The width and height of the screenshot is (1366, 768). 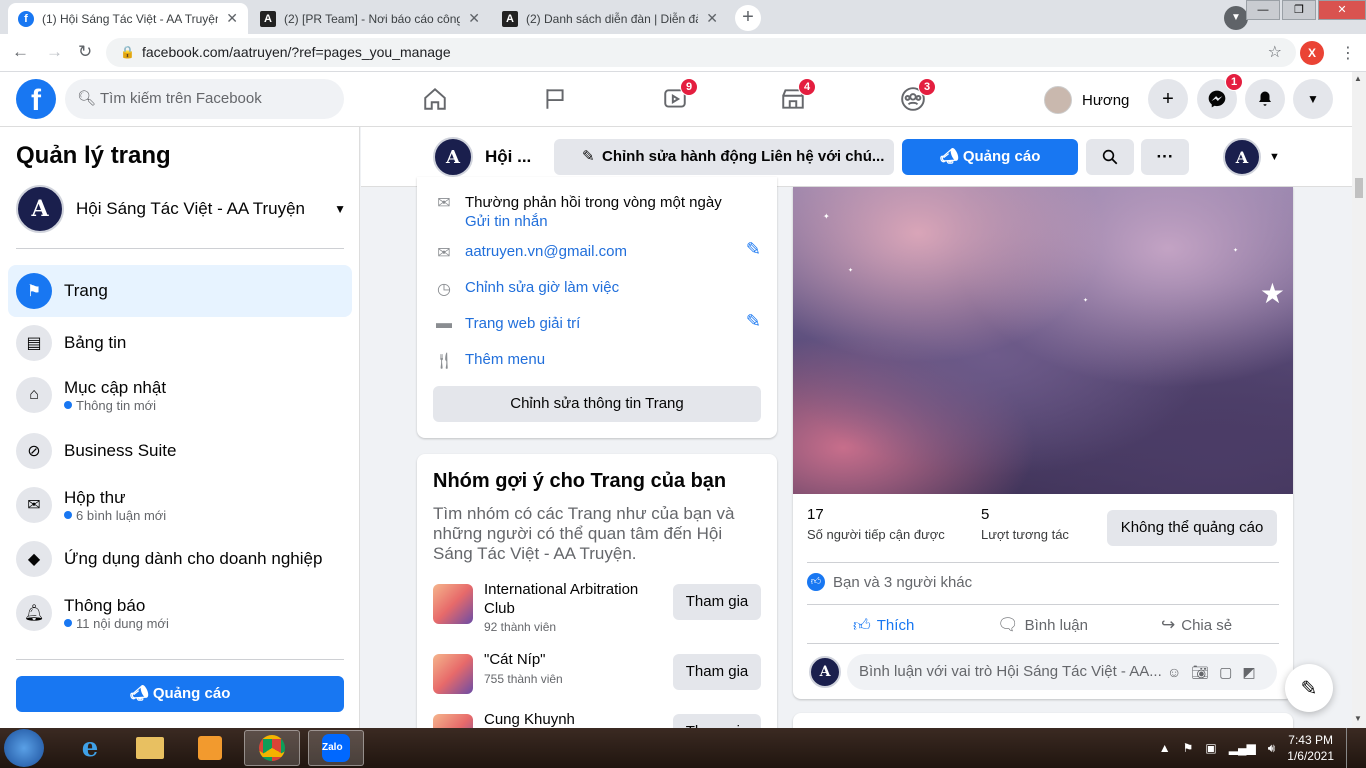 I want to click on share-button: ↪ Chia sẻ, so click(x=1196, y=625).